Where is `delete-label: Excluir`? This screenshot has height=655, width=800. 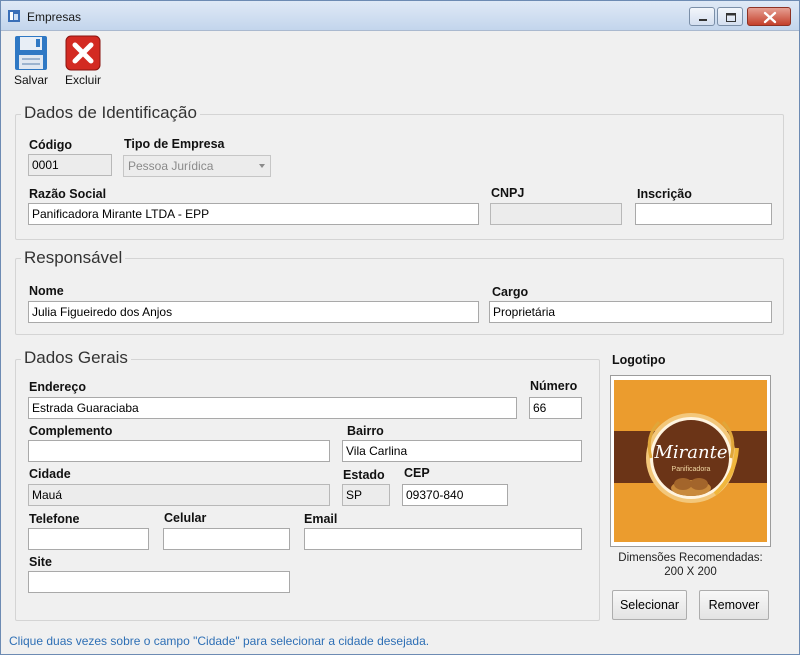 delete-label: Excluir is located at coordinates (82, 80).